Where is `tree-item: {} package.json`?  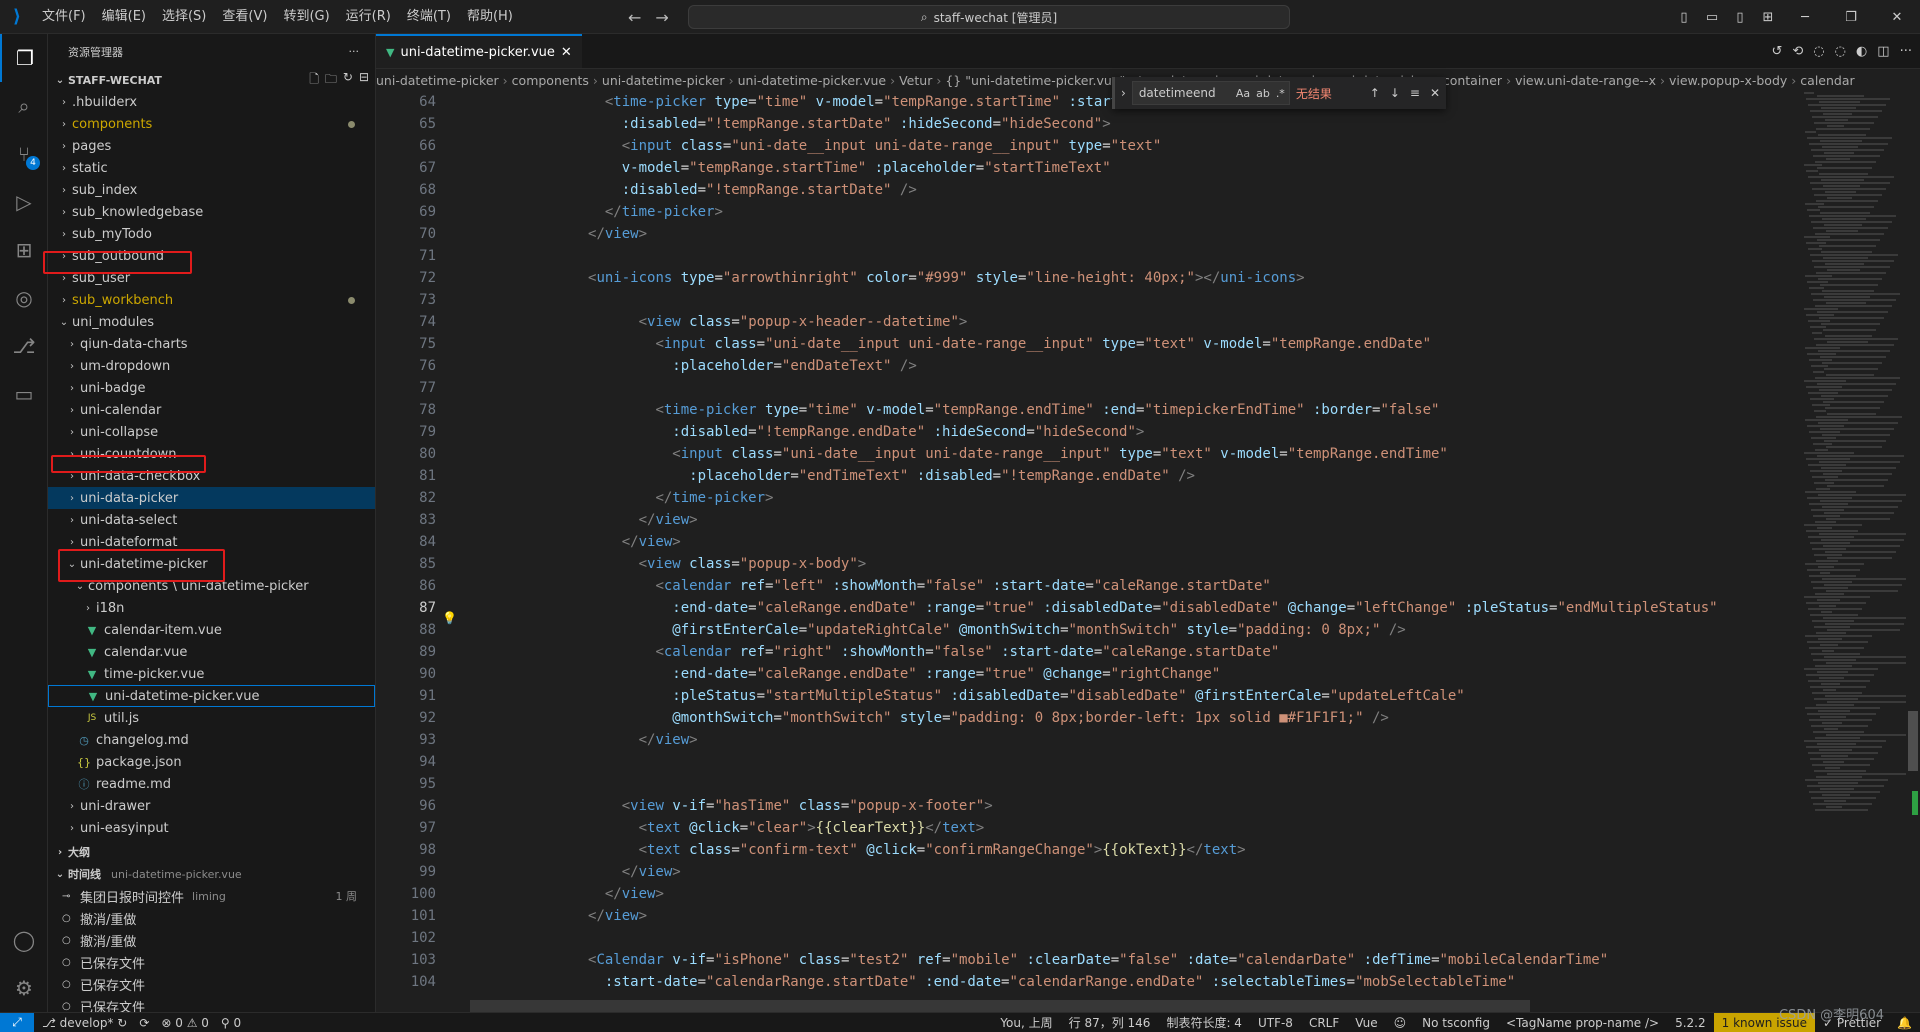 tree-item: {} package.json is located at coordinates (211, 762).